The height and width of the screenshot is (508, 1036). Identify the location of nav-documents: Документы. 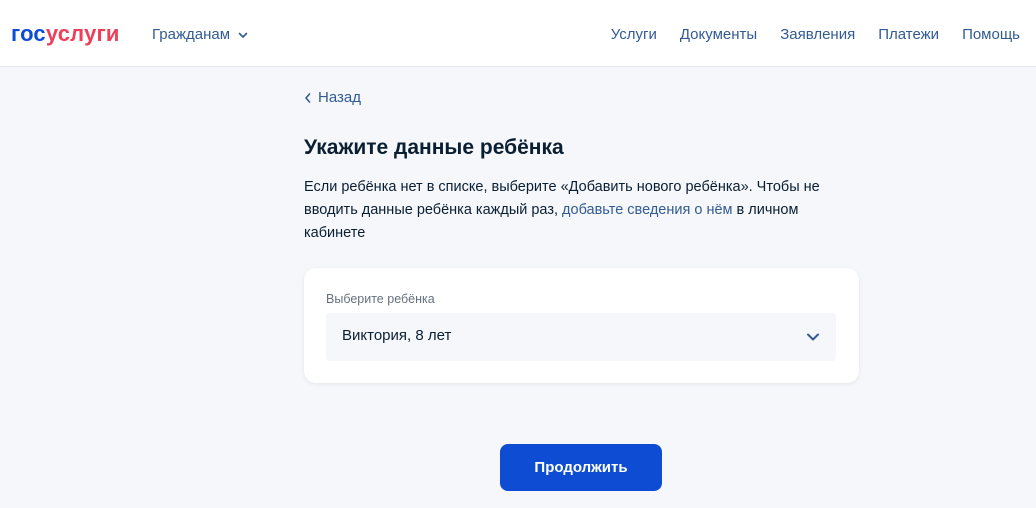
(718, 35).